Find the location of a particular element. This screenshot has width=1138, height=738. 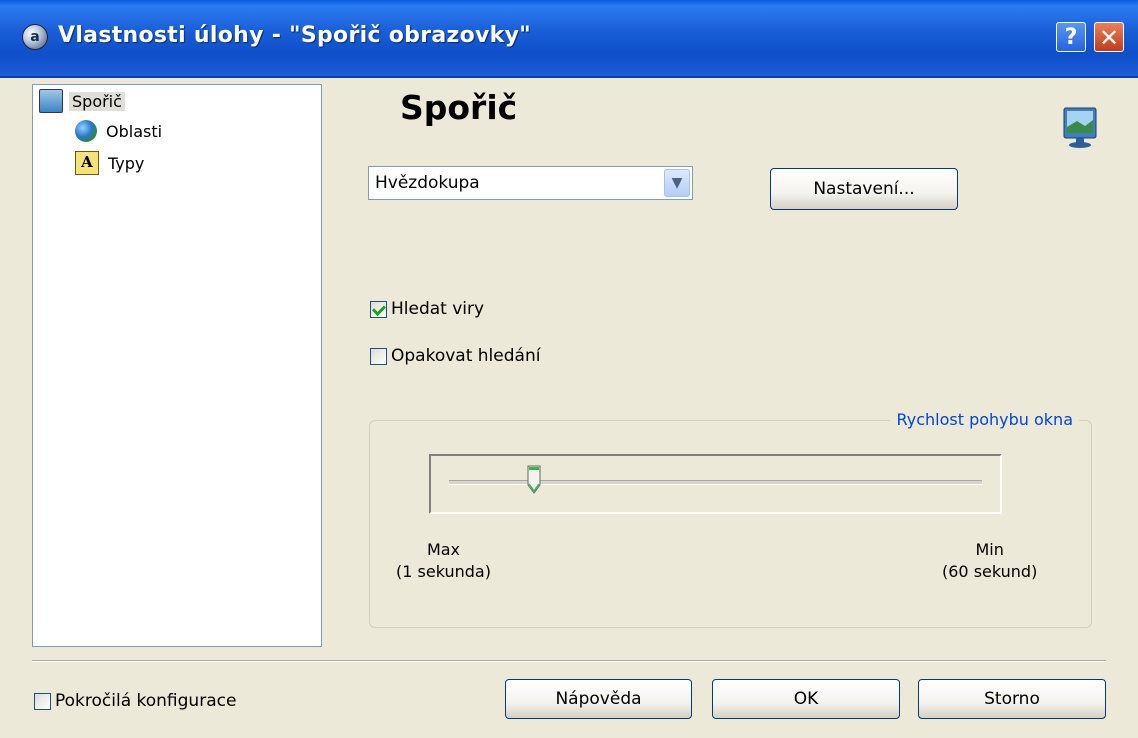

window-title: Vlastnosti úlohy - "Spořič obrazovky" is located at coordinates (294, 35).